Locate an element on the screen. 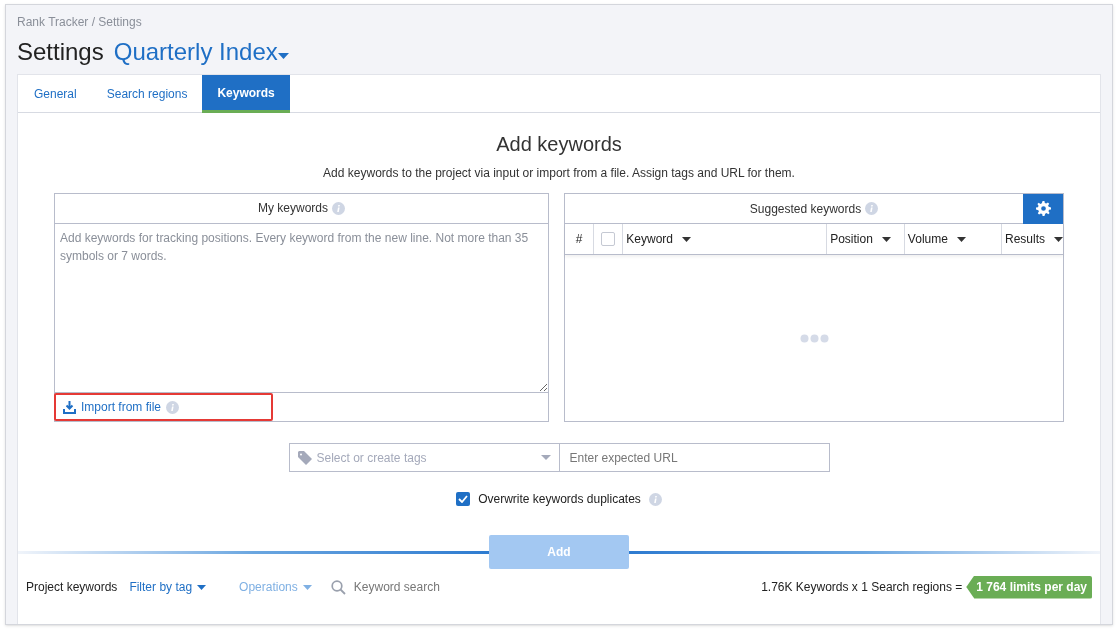  panel-title: Suggested keywords is located at coordinates (805, 209).